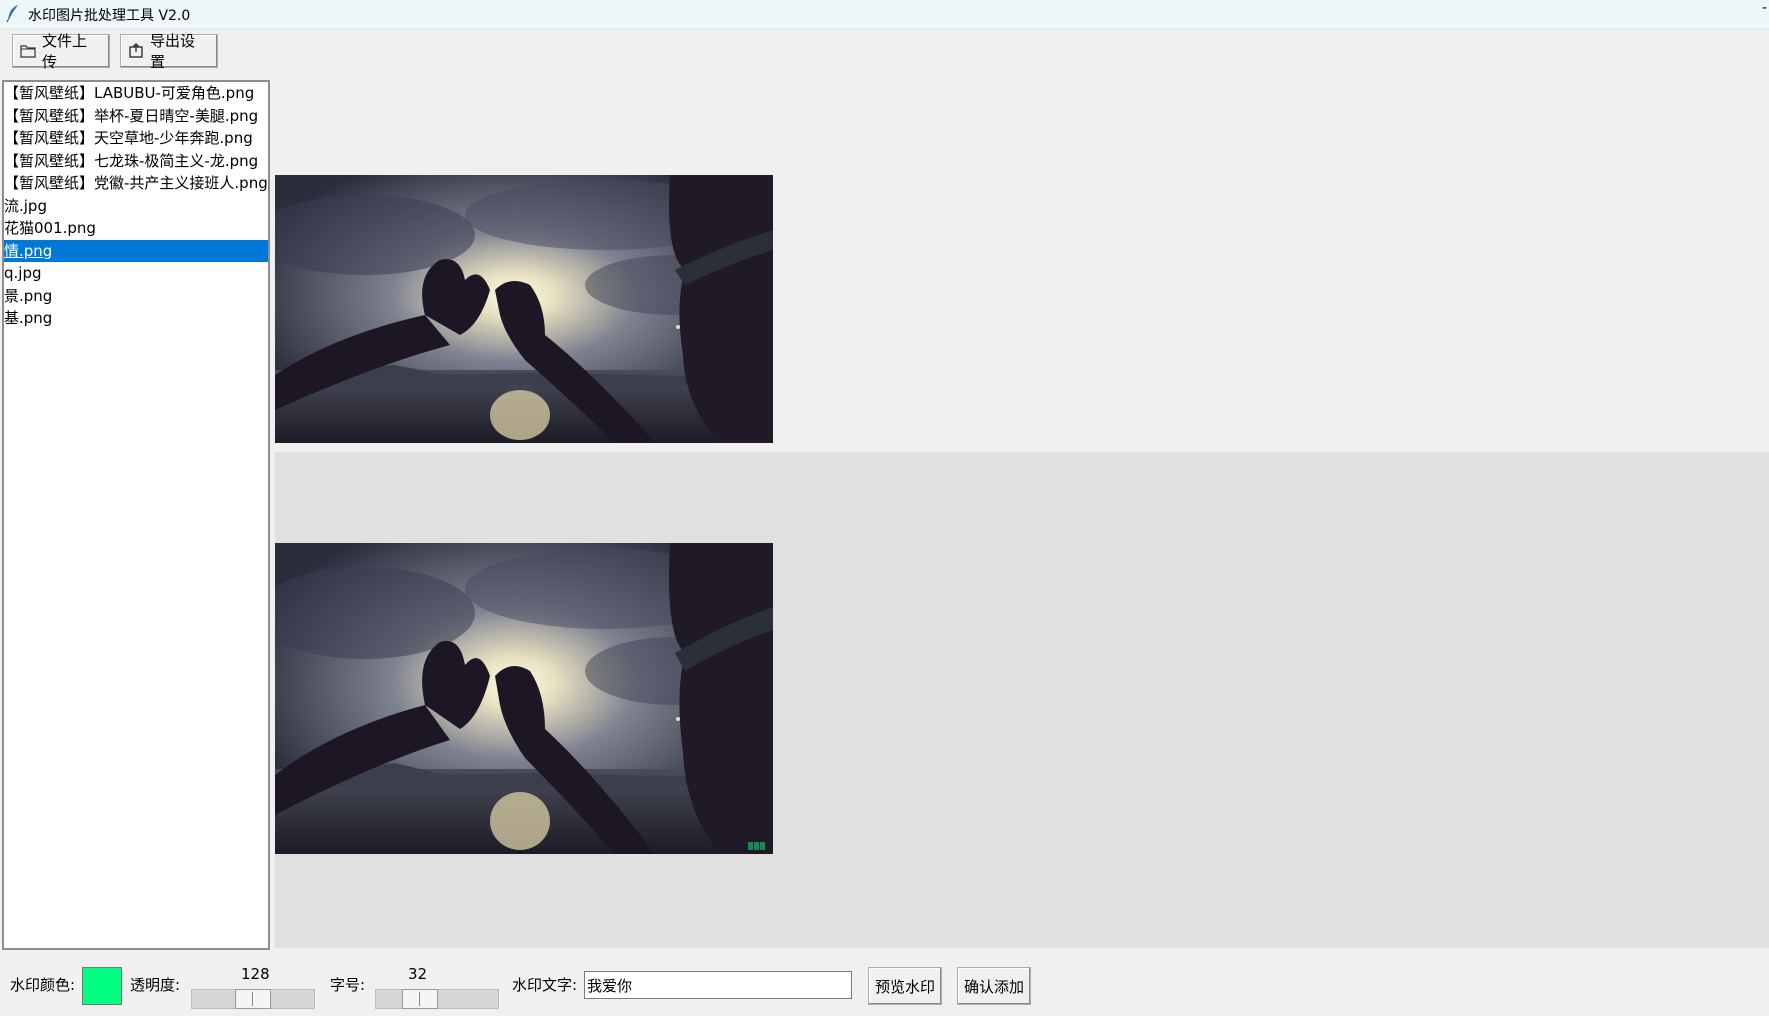 This screenshot has width=1769, height=1016. I want to click on export-icon, so click(136, 51).